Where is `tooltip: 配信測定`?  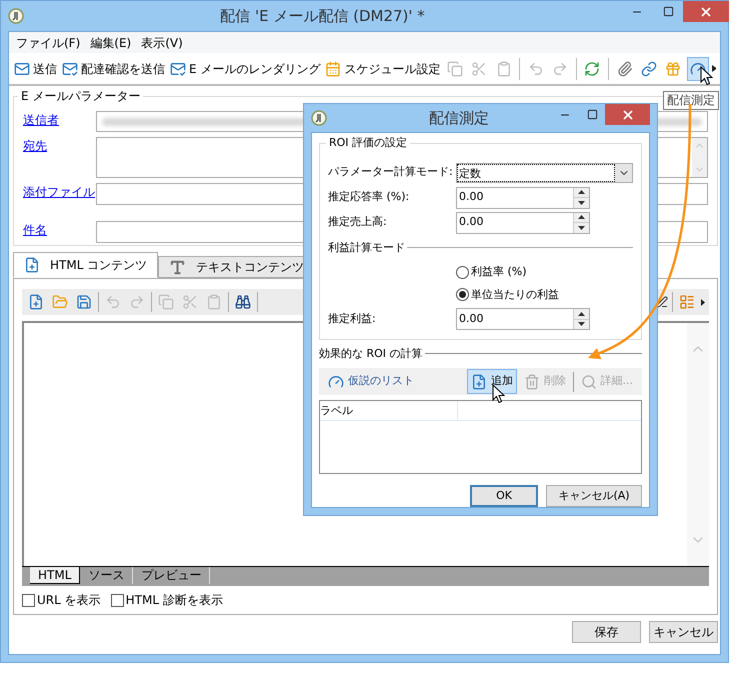 tooltip: 配信測定 is located at coordinates (691, 100).